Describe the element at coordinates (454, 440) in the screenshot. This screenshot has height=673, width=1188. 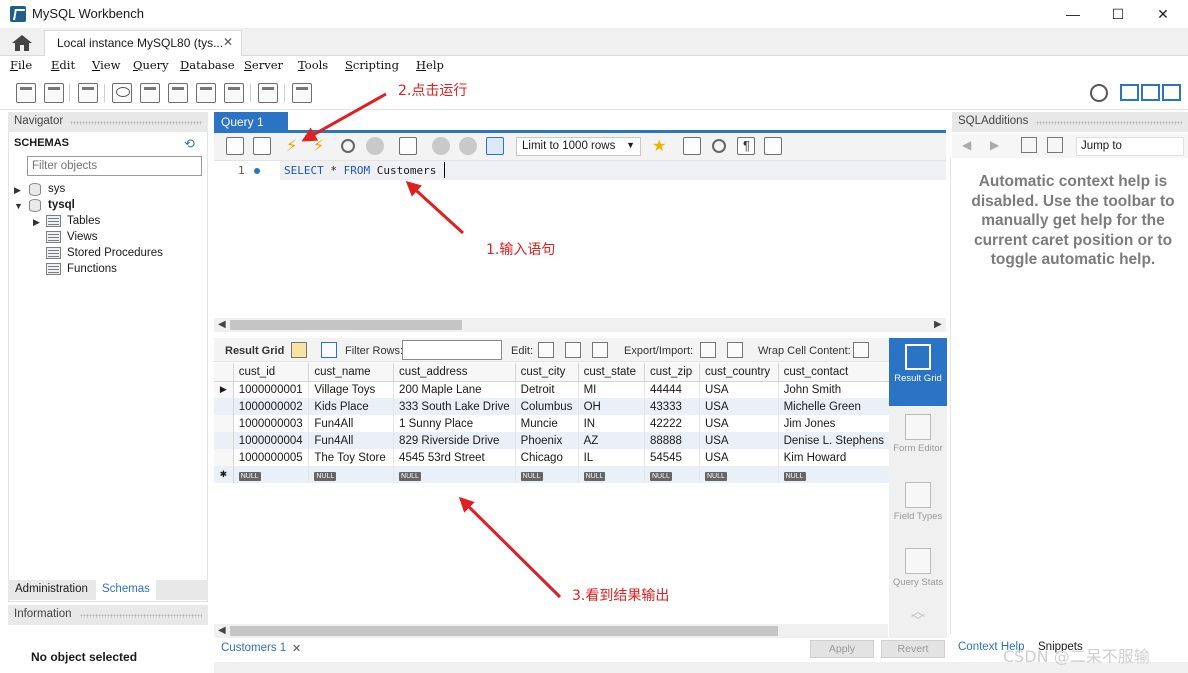
I see `table-cell: 829 Riverside Drive` at that location.